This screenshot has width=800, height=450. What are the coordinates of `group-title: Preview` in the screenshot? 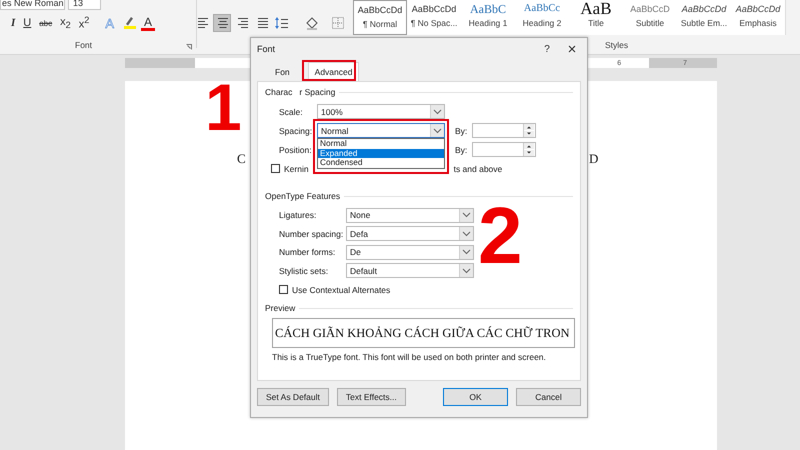 It's located at (280, 308).